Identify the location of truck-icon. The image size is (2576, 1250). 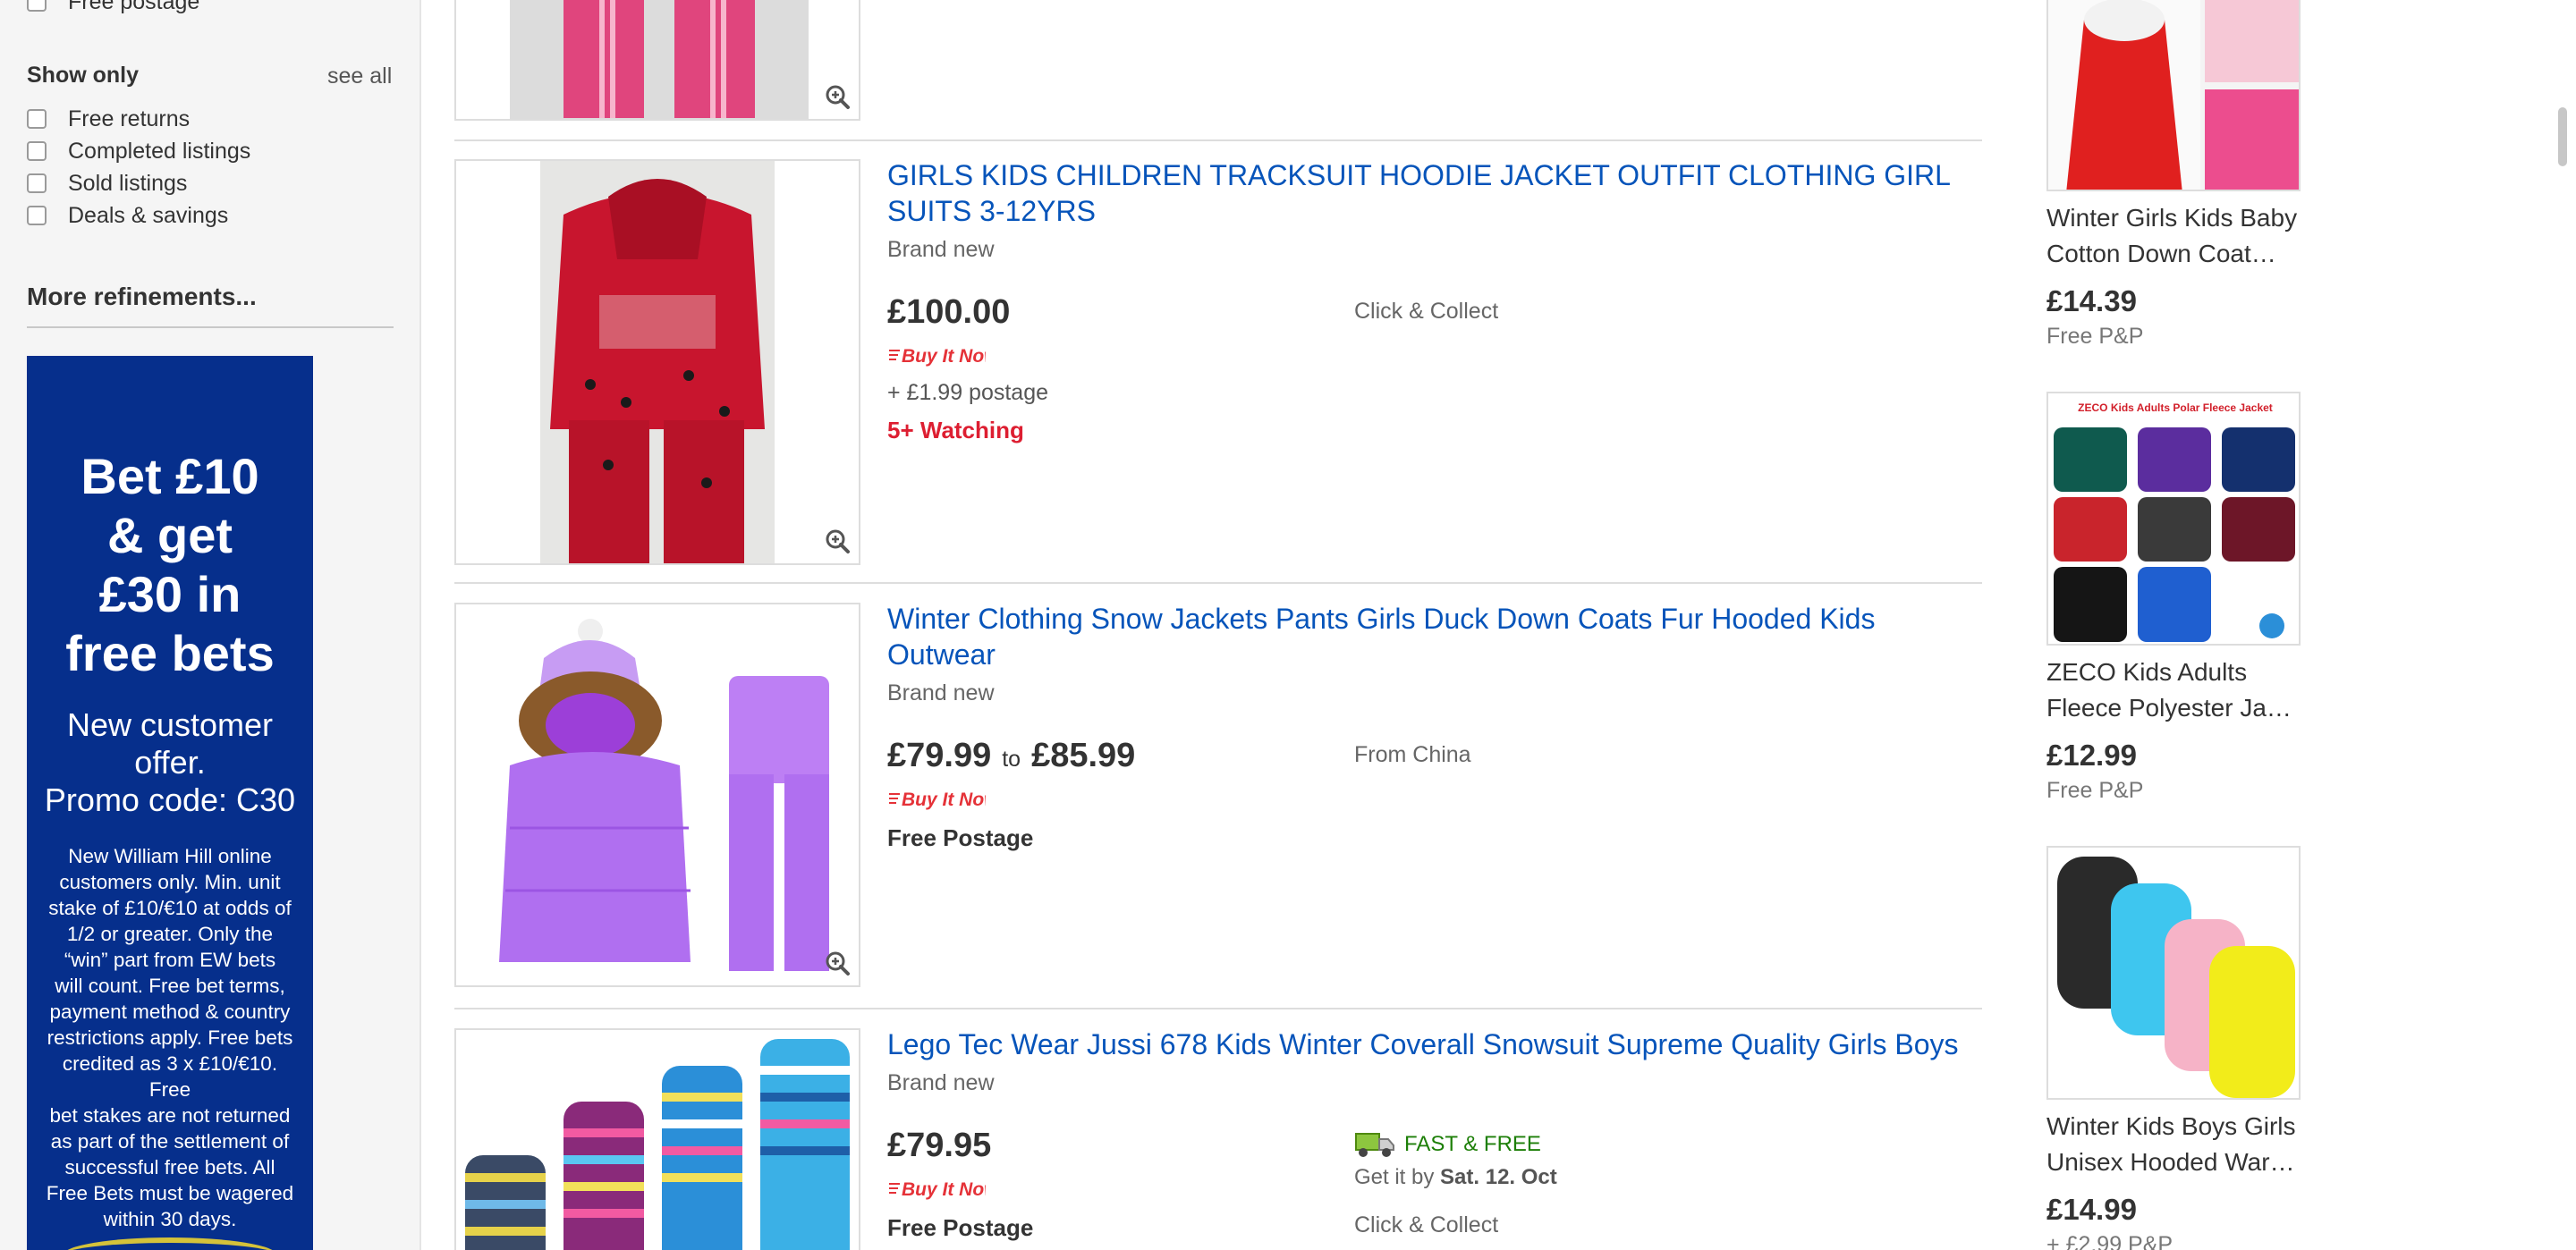
(1374, 1145).